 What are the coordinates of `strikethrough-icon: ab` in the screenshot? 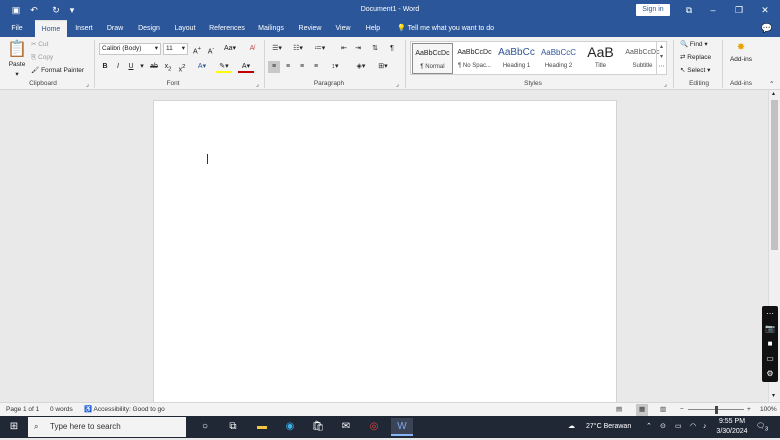 It's located at (154, 67).